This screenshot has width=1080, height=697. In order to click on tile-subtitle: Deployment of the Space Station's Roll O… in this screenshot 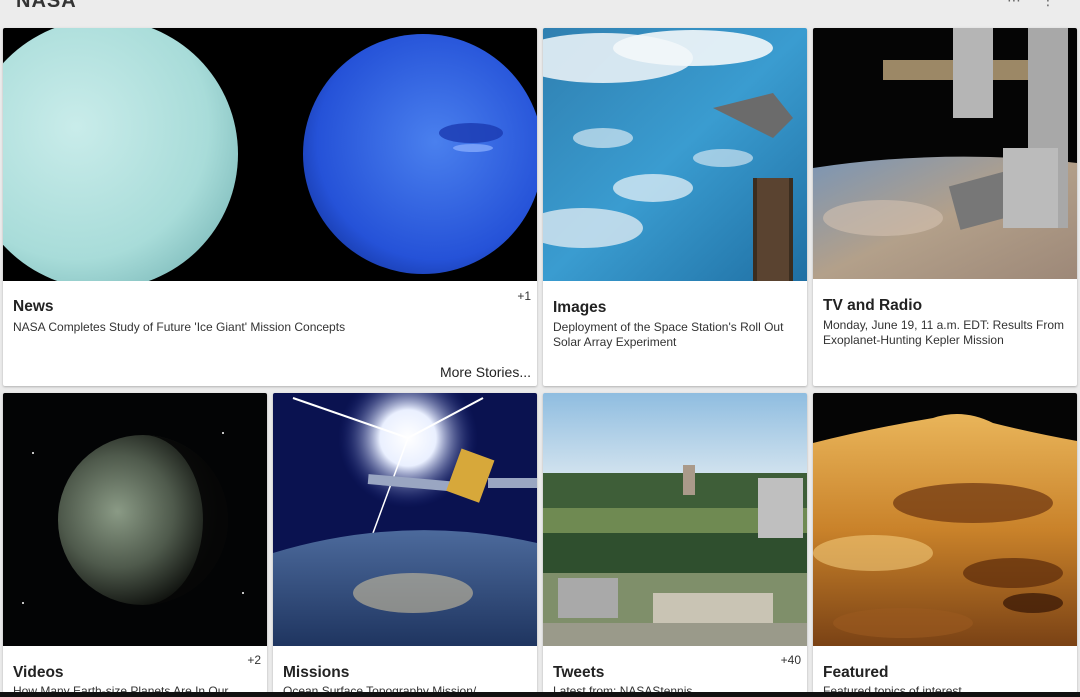, I will do `click(668, 334)`.